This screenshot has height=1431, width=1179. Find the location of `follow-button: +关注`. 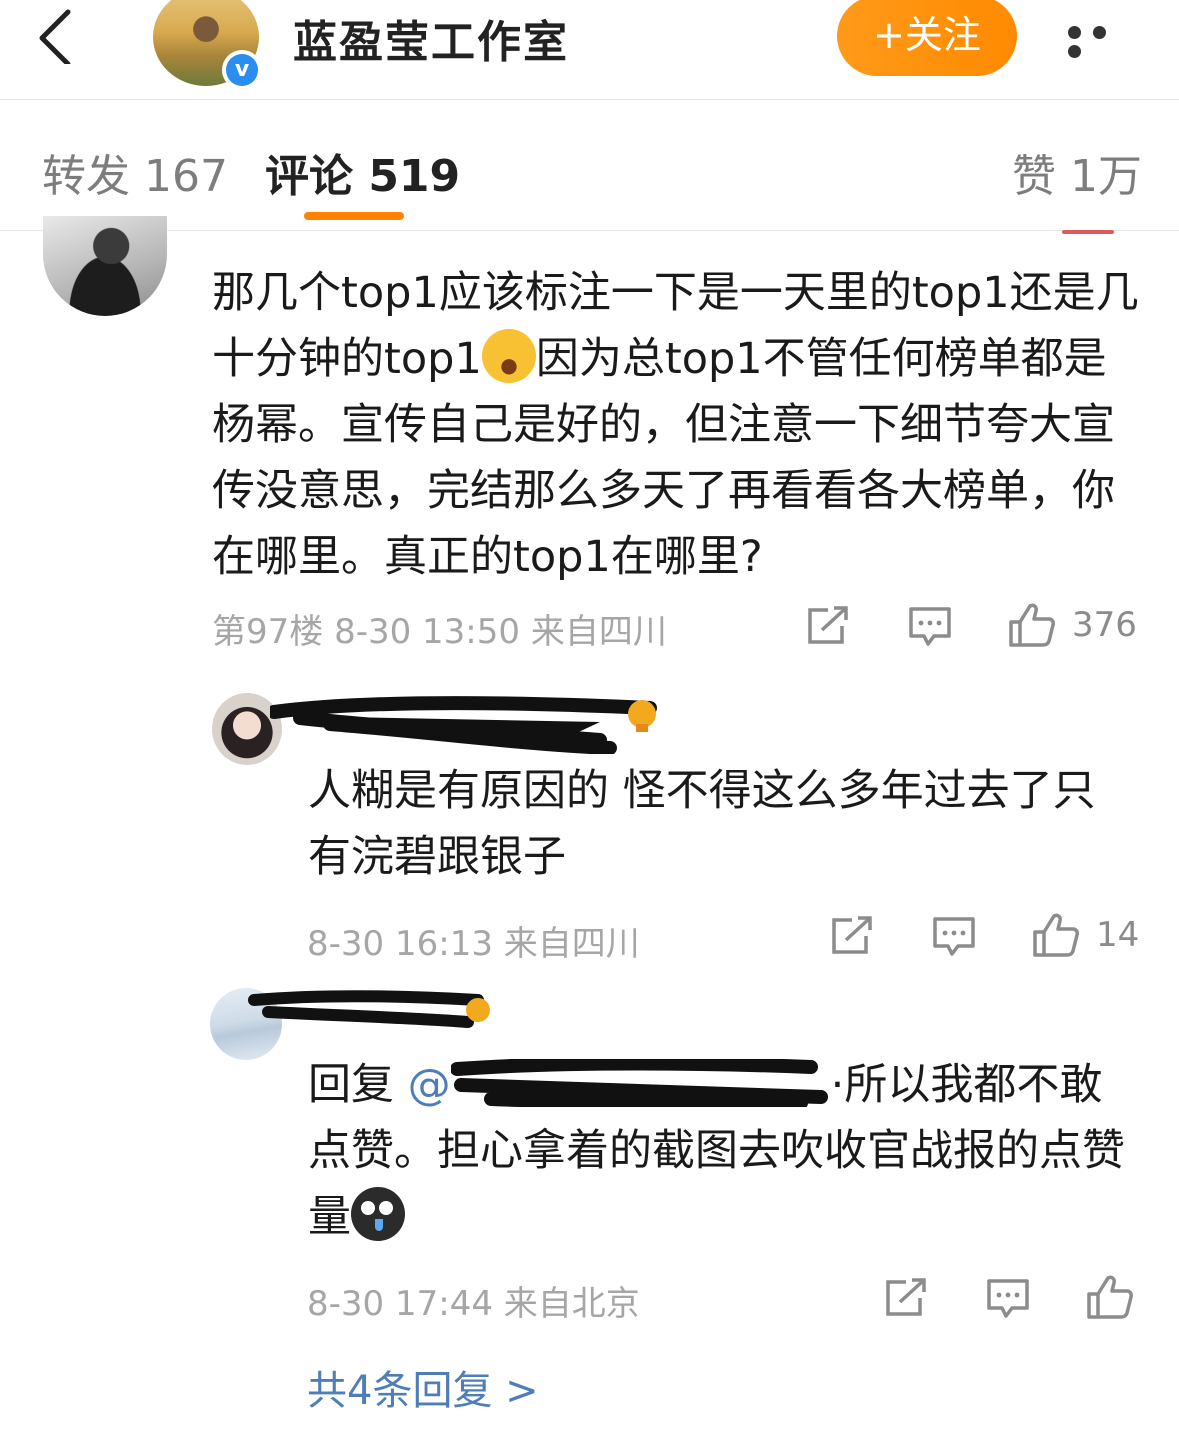

follow-button: +关注 is located at coordinates (927, 38).